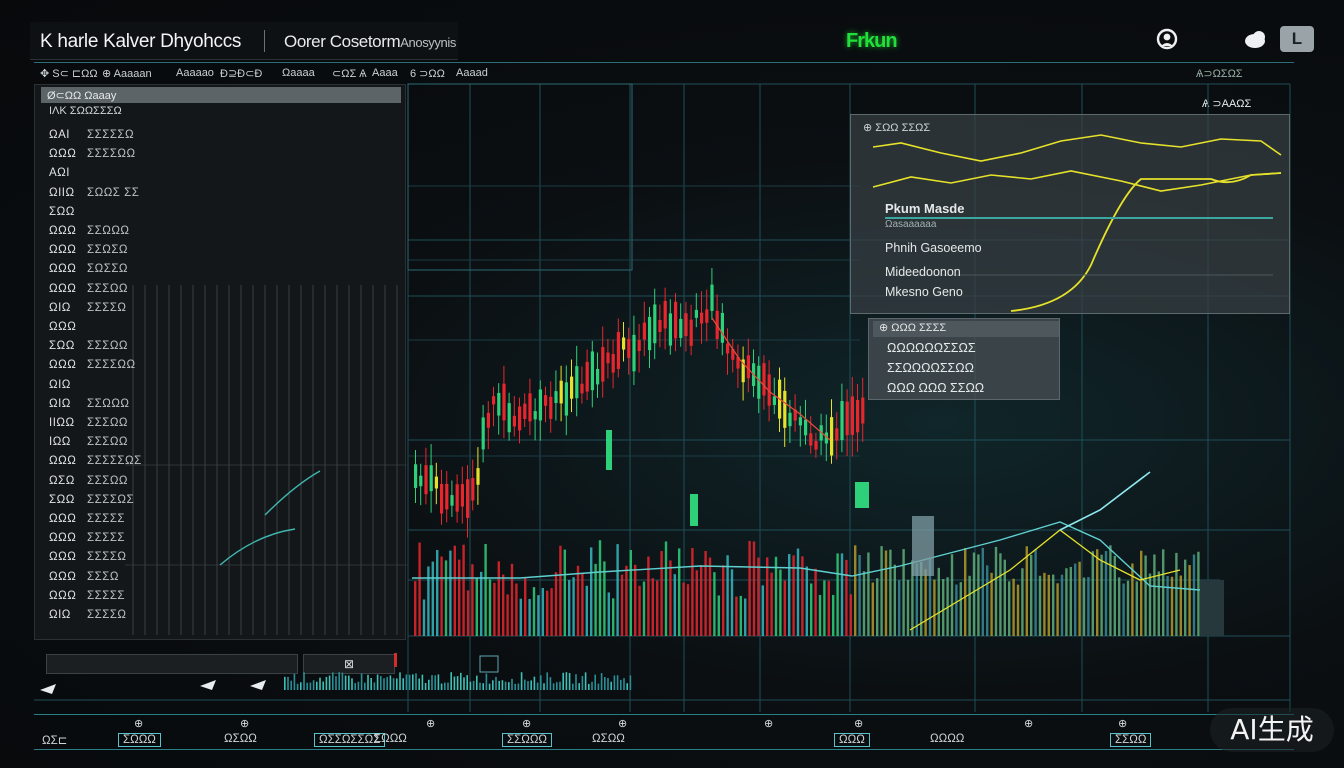  I want to click on toolbar-icon-8: ⊕, so click(1122, 723).